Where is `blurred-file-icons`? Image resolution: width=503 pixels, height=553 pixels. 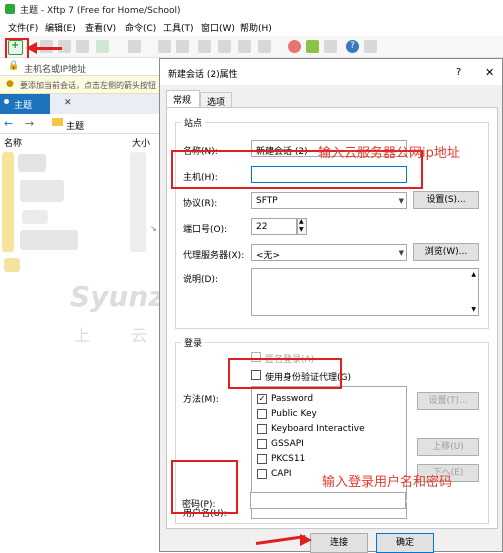 blurred-file-icons is located at coordinates (8, 202).